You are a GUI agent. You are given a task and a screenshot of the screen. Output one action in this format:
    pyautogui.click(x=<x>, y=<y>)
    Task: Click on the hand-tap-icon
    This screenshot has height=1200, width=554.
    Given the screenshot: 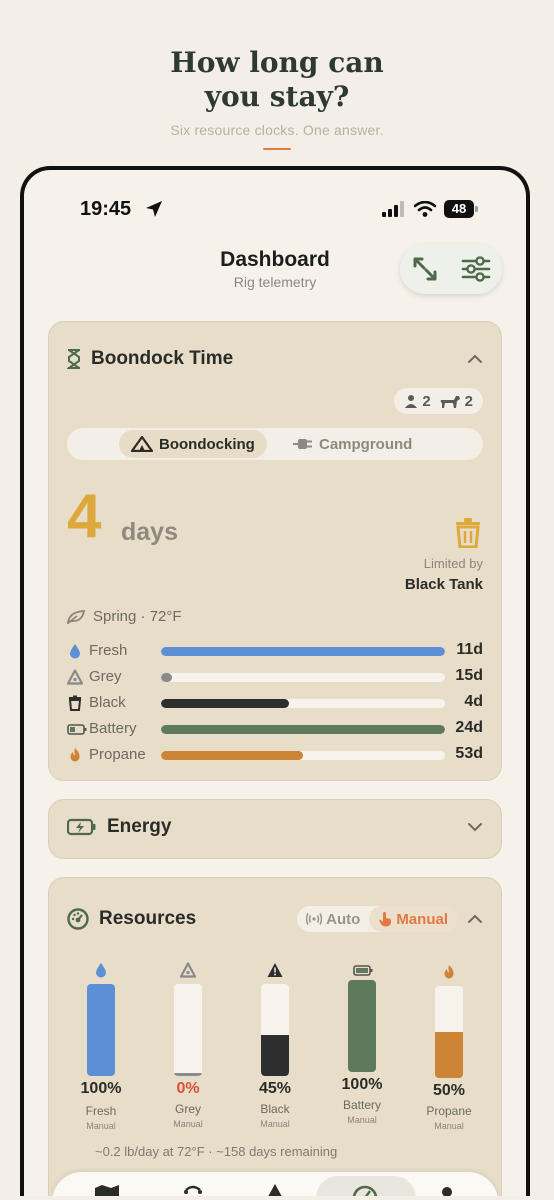 What is the action you would take?
    pyautogui.click(x=385, y=919)
    